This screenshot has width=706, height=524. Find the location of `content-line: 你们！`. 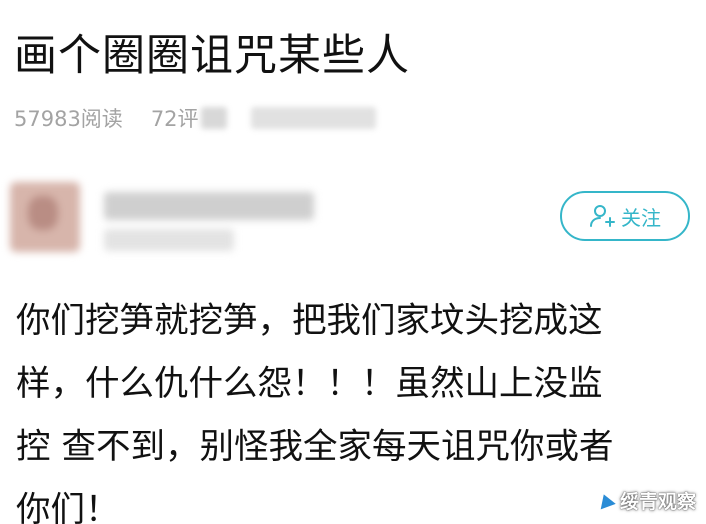

content-line: 你们！ is located at coordinates (68, 507).